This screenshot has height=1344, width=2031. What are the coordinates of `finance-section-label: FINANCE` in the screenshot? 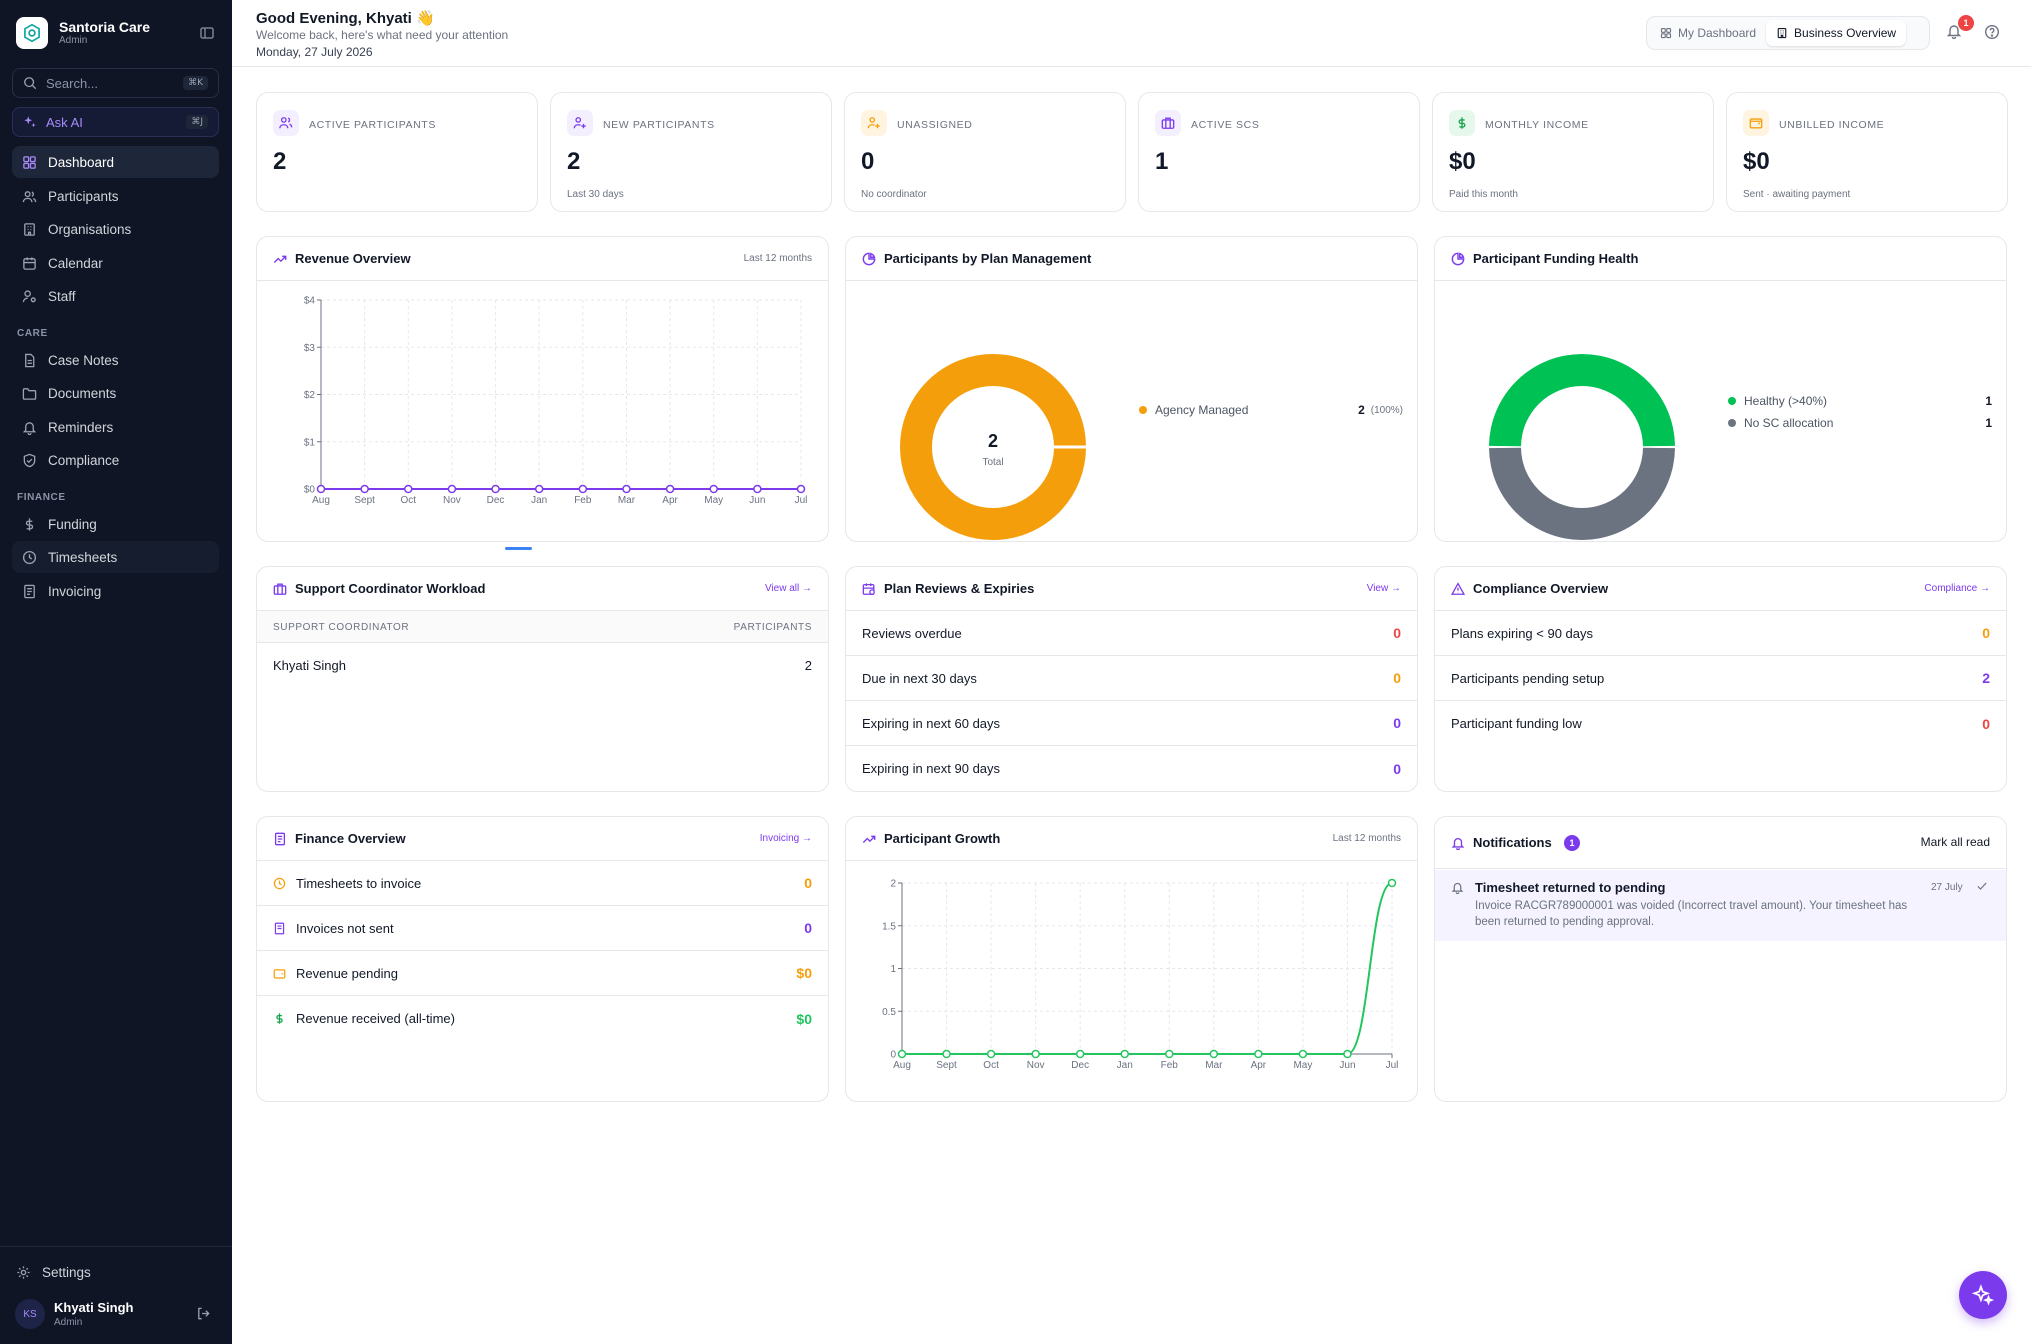 It's located at (41, 497).